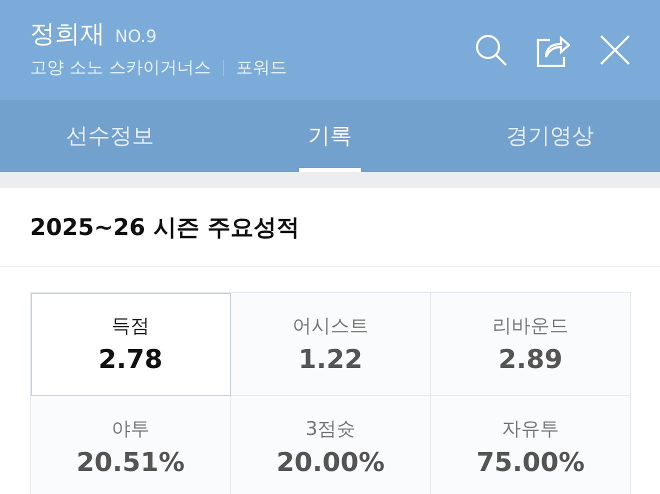 This screenshot has width=660, height=494. Describe the element at coordinates (130, 463) in the screenshot. I see `stat-value: 20.51%` at that location.